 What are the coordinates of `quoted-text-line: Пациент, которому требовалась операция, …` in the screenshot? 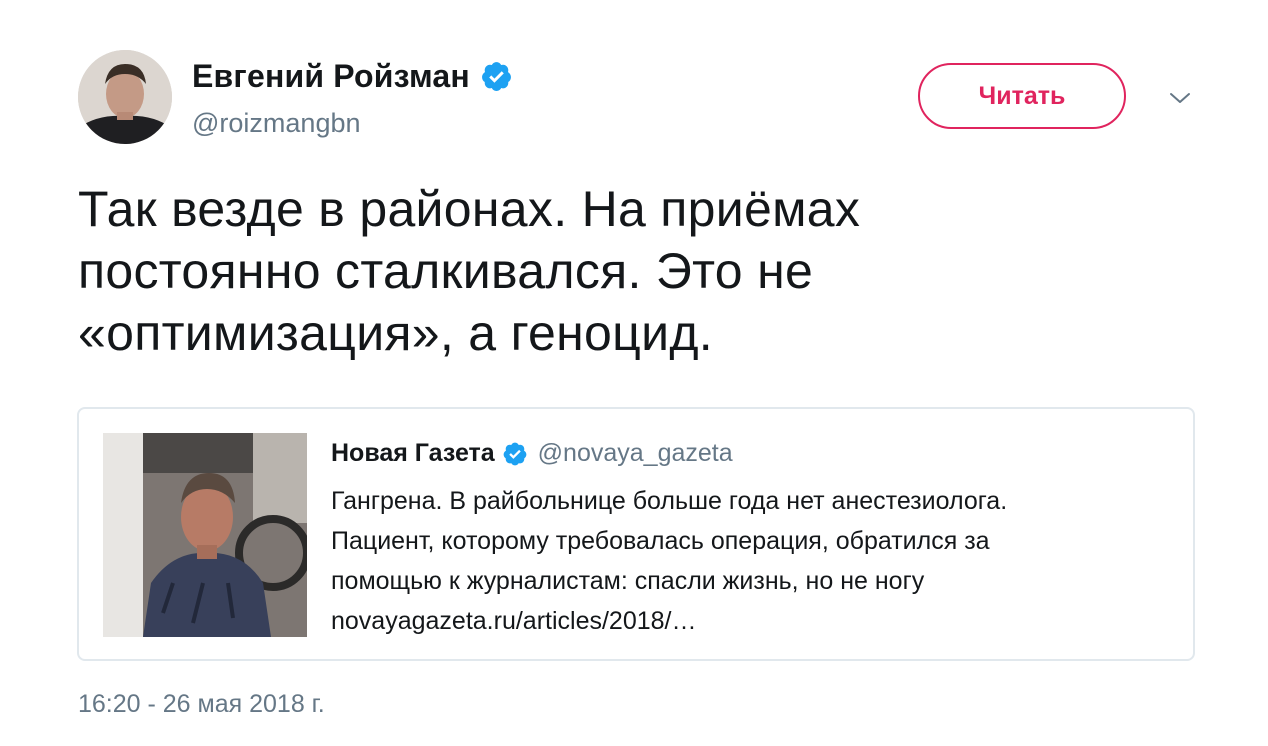 It's located at (660, 541).